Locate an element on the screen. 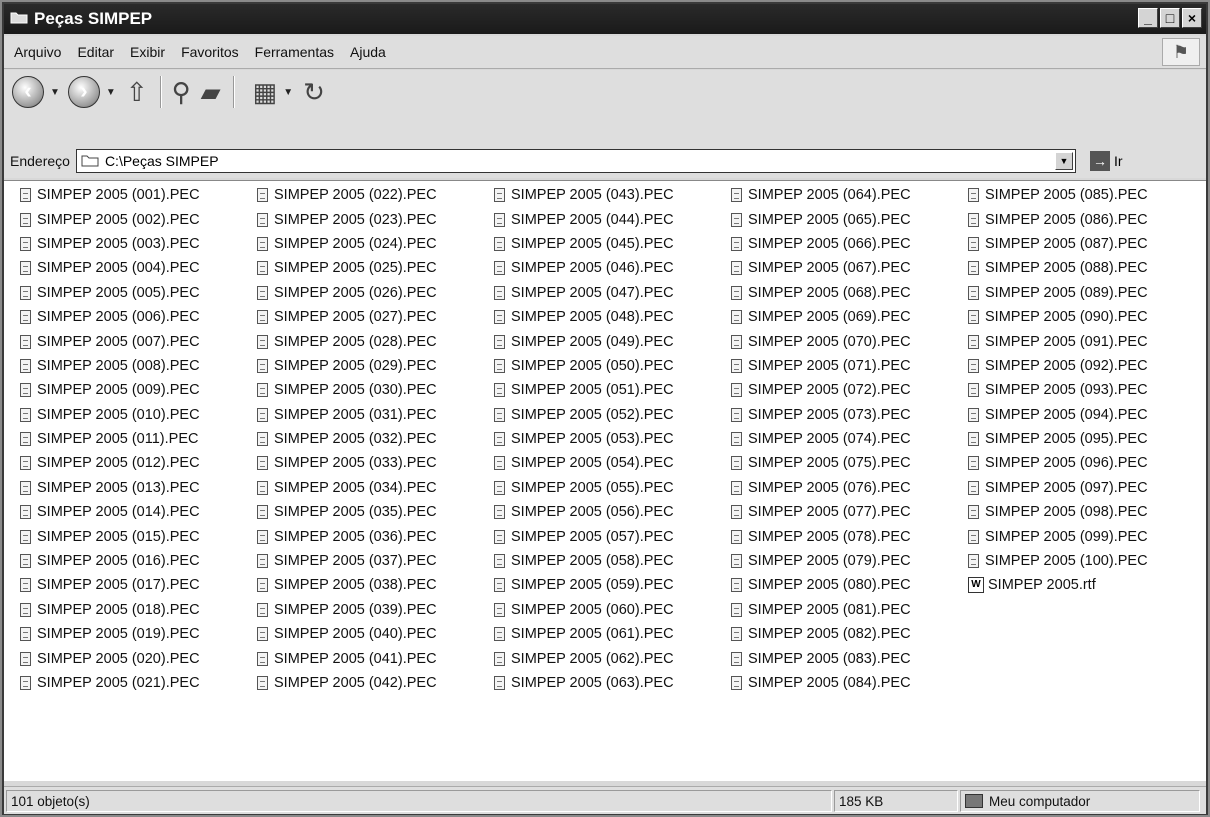 The image size is (1210, 817). file-item: SIMPEP 2005 (095).PEC is located at coordinates (1058, 439).